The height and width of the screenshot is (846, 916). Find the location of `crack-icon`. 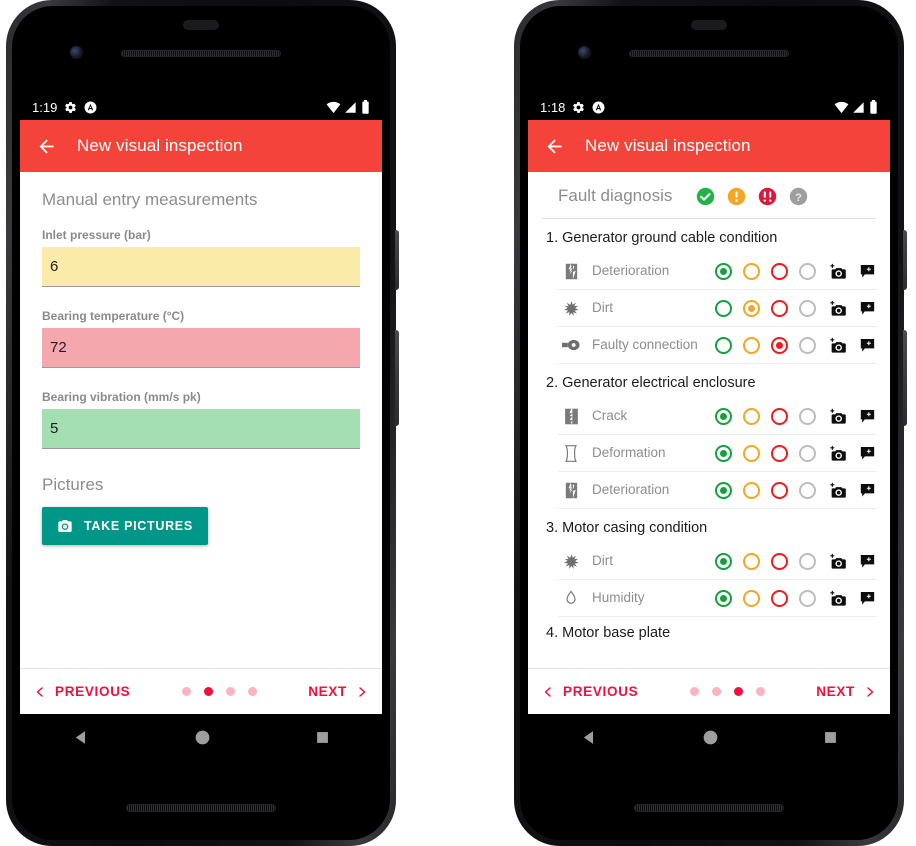

crack-icon is located at coordinates (571, 416).